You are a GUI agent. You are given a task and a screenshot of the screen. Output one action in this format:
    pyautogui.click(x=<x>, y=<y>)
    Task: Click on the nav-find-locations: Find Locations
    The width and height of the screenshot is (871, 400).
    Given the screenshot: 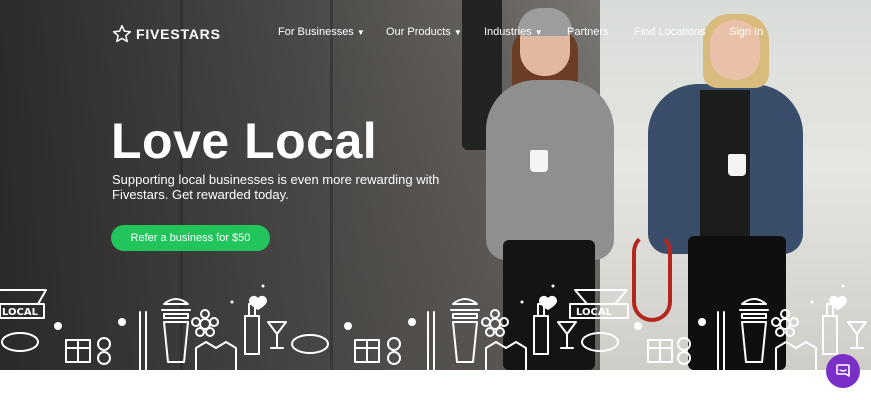 What is the action you would take?
    pyautogui.click(x=670, y=32)
    